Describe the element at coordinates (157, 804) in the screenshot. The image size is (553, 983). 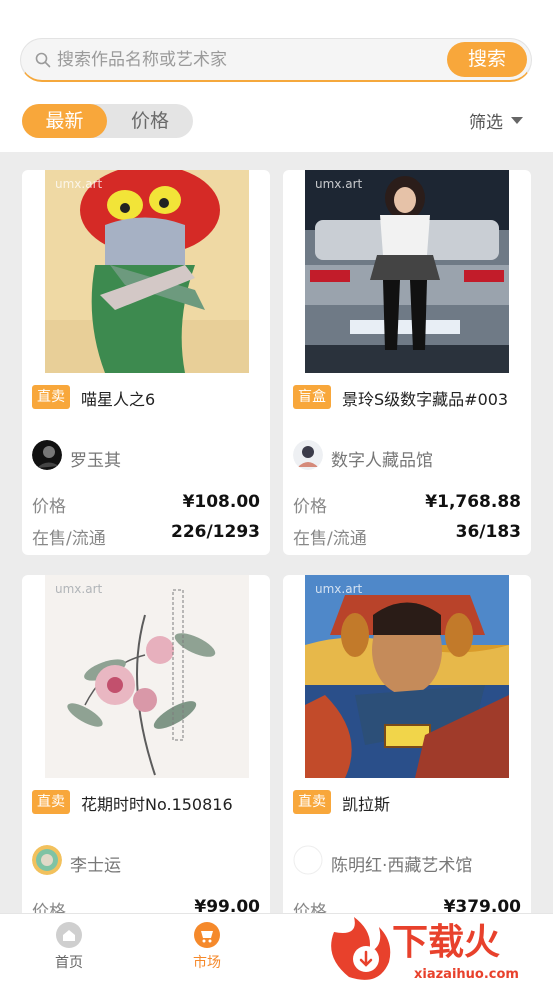
I see `product-title: 花期时时No.150816` at that location.